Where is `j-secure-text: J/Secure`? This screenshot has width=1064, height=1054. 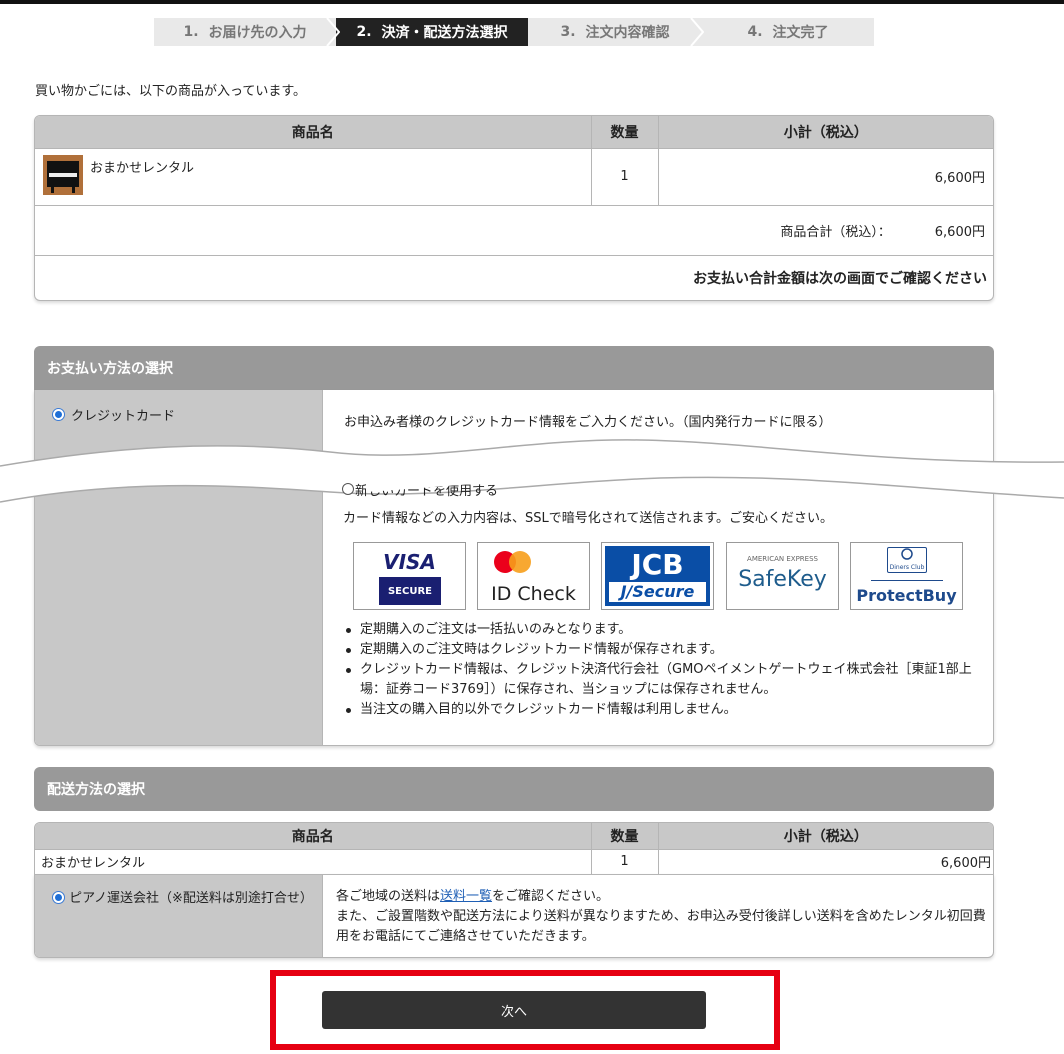
j-secure-text: J/Secure is located at coordinates (657, 592).